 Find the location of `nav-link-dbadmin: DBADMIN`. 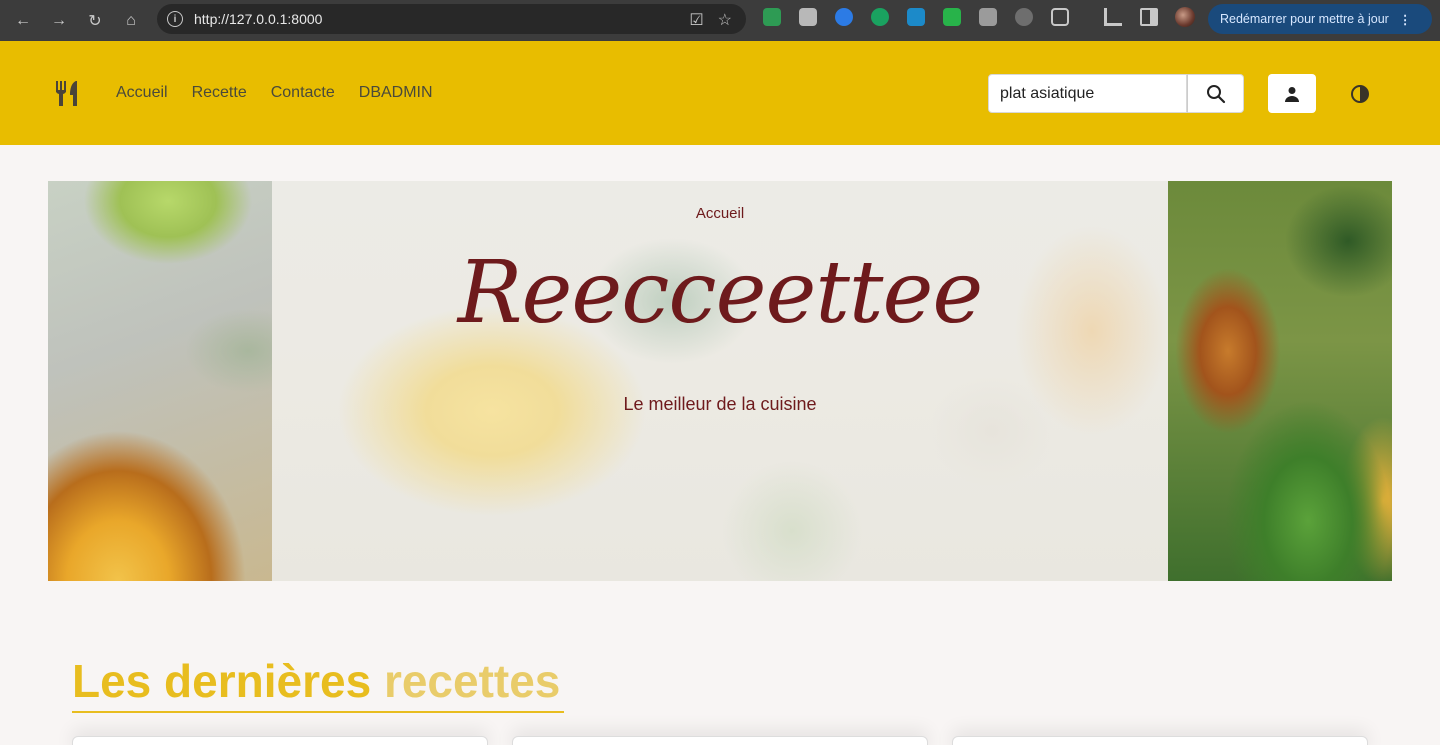

nav-link-dbadmin: DBADMIN is located at coordinates (396, 93).